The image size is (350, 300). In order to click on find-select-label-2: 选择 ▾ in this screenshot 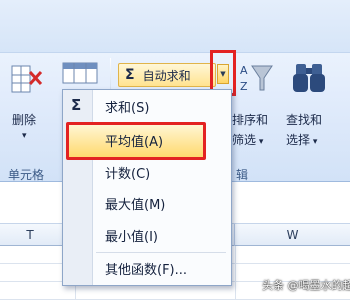, I will do `click(301, 141)`.